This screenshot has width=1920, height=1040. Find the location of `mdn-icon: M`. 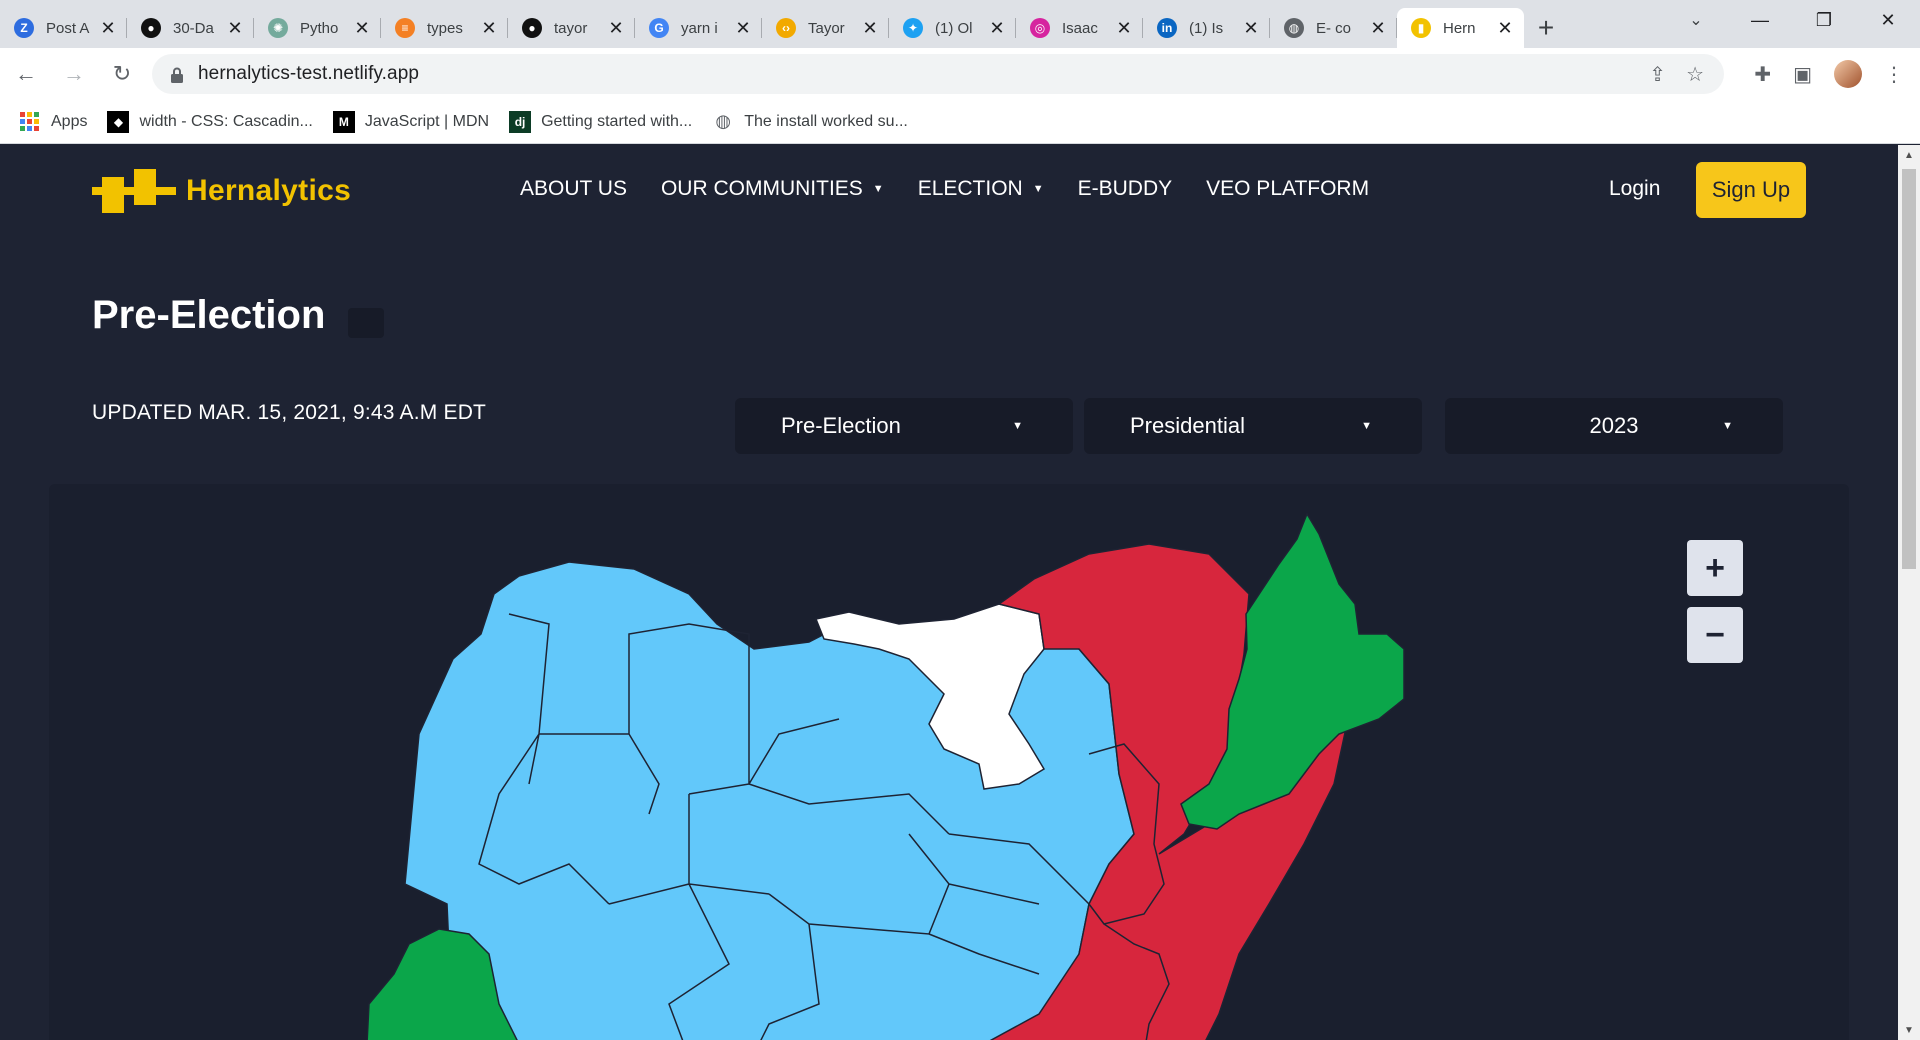

mdn-icon: M is located at coordinates (343, 121).